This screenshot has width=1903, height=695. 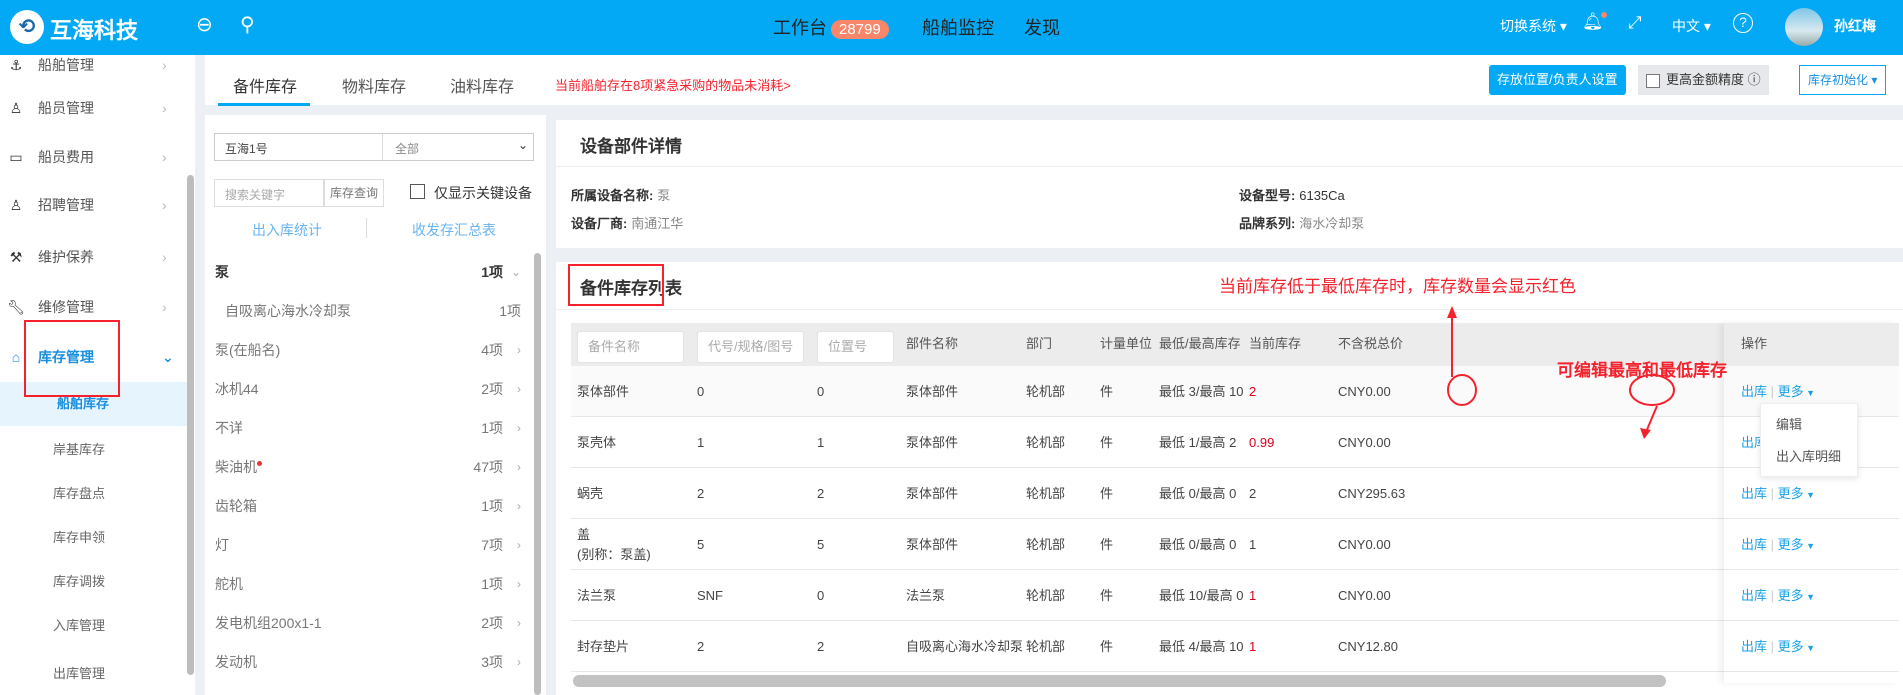 What do you see at coordinates (1635, 23) in the screenshot?
I see `fullscreen-icon: ⤢` at bounding box center [1635, 23].